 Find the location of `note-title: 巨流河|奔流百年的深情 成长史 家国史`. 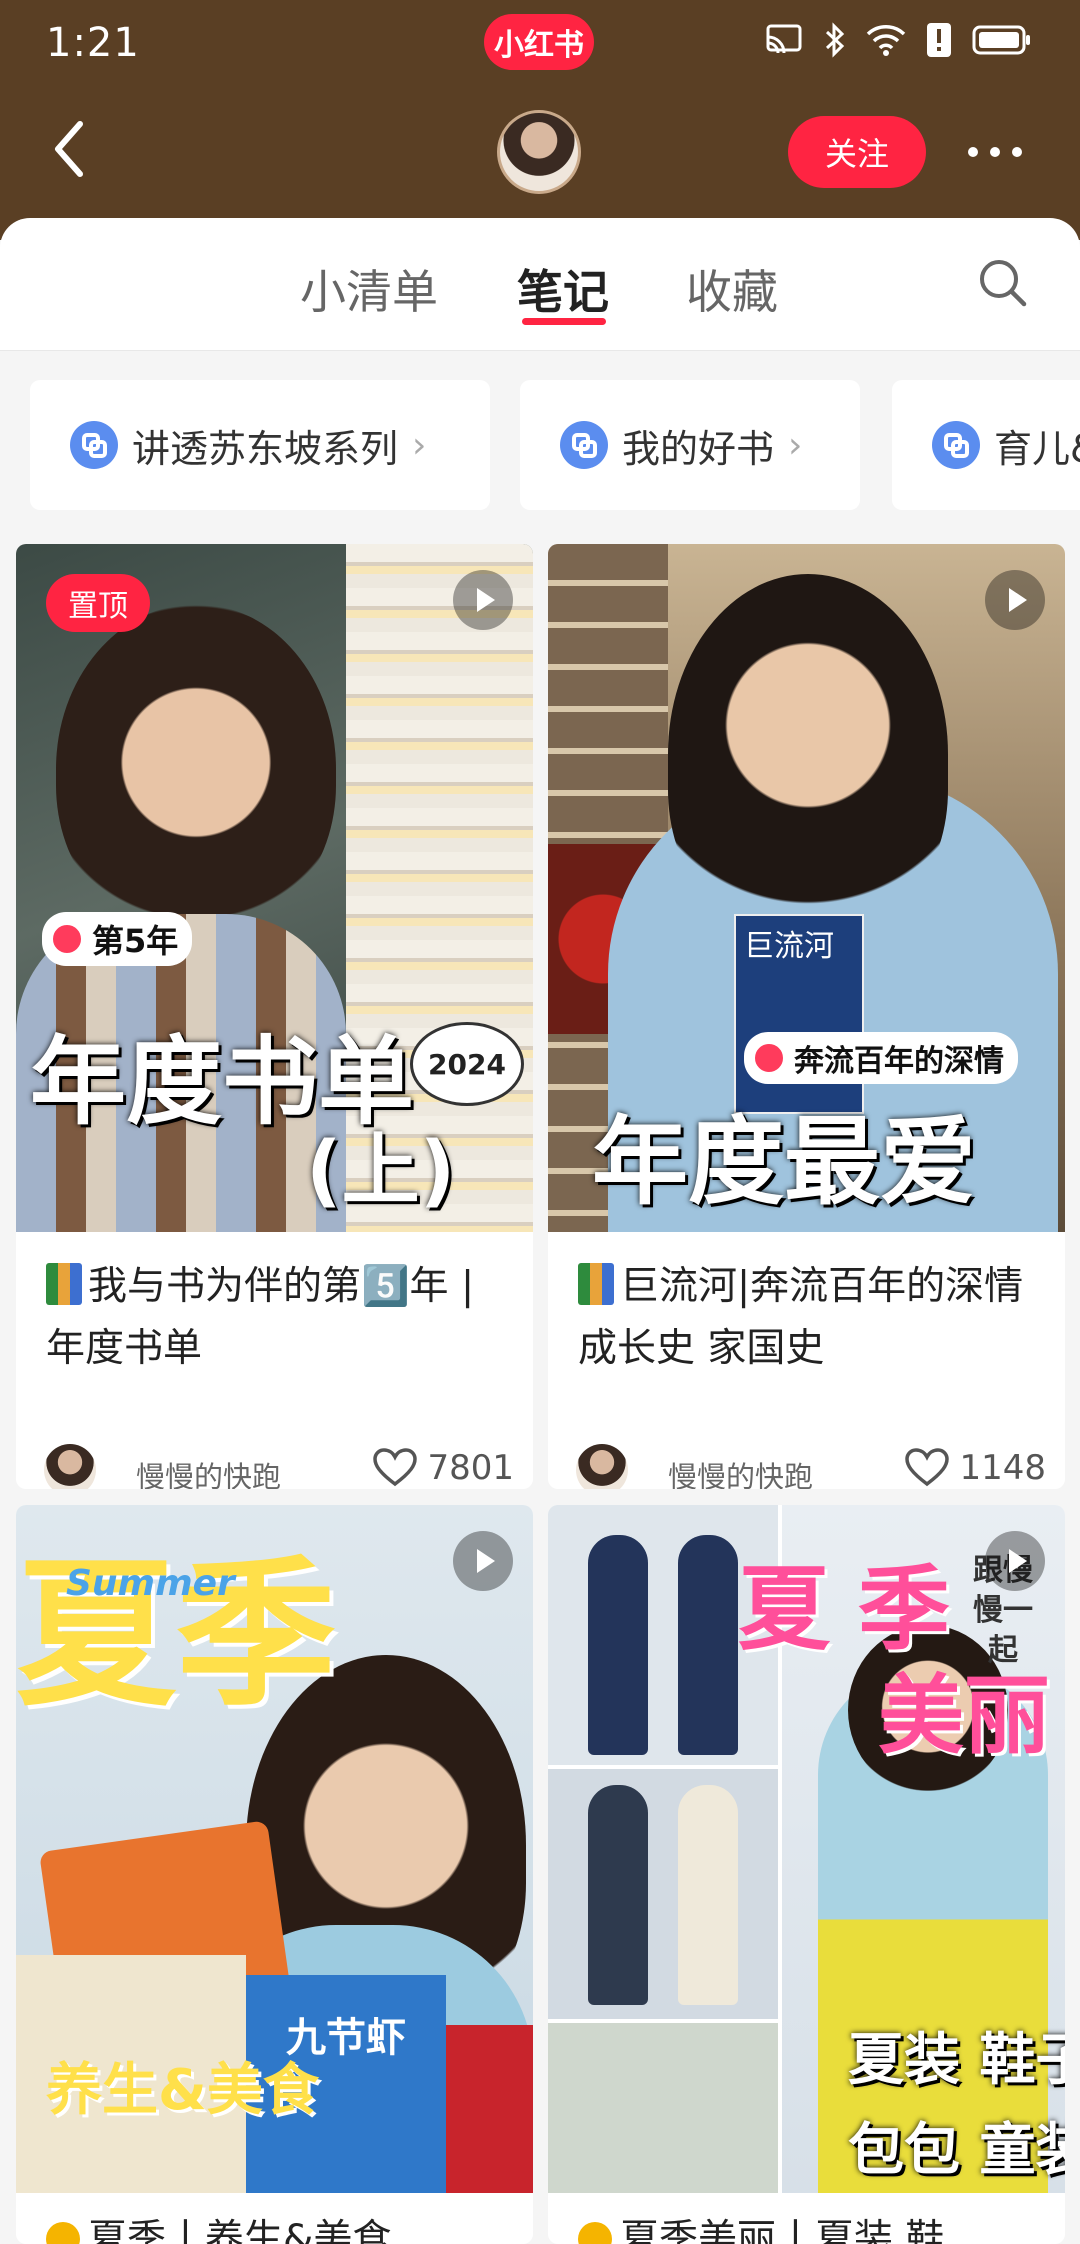

note-title: 巨流河|奔流百年的深情 成长史 家国史 is located at coordinates (801, 1317).